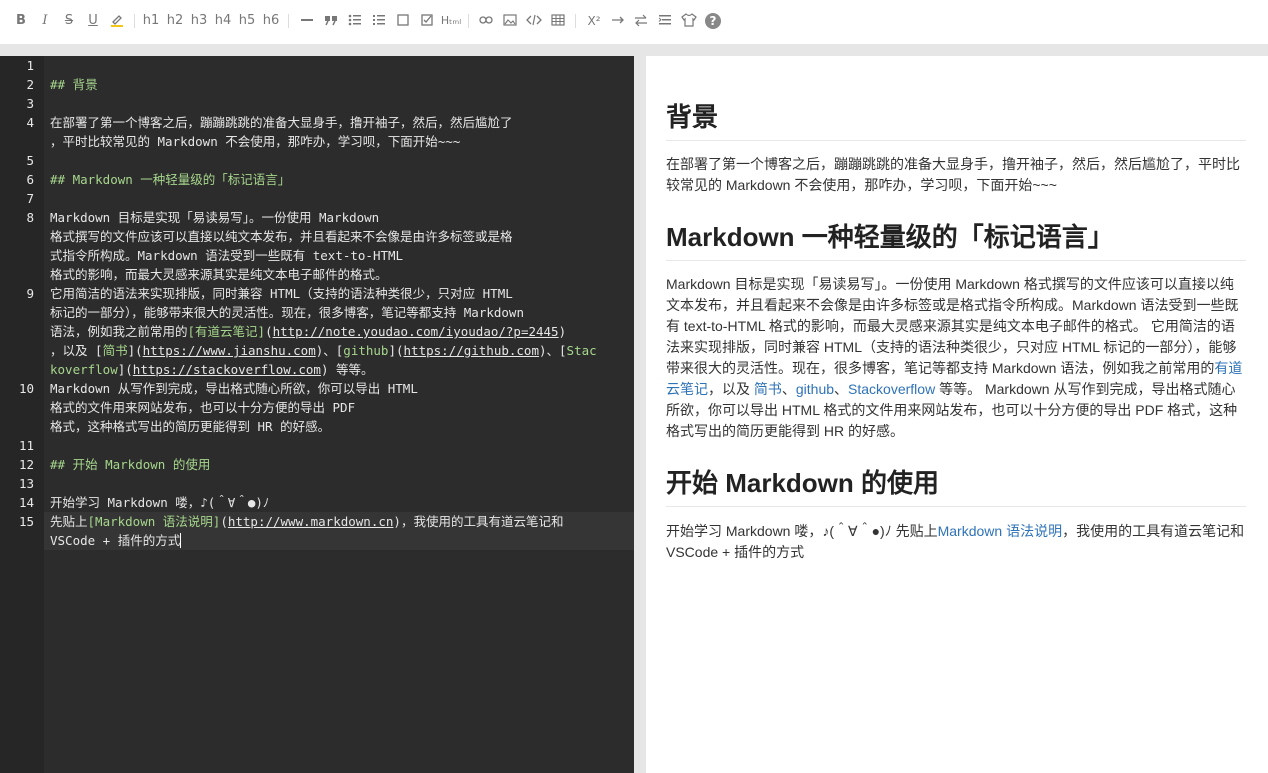 The height and width of the screenshot is (773, 1268). What do you see at coordinates (219, 274) in the screenshot?
I see `code-line: 格式的影响，而最大灵感来源其实是纯文本电子邮件的格式。` at bounding box center [219, 274].